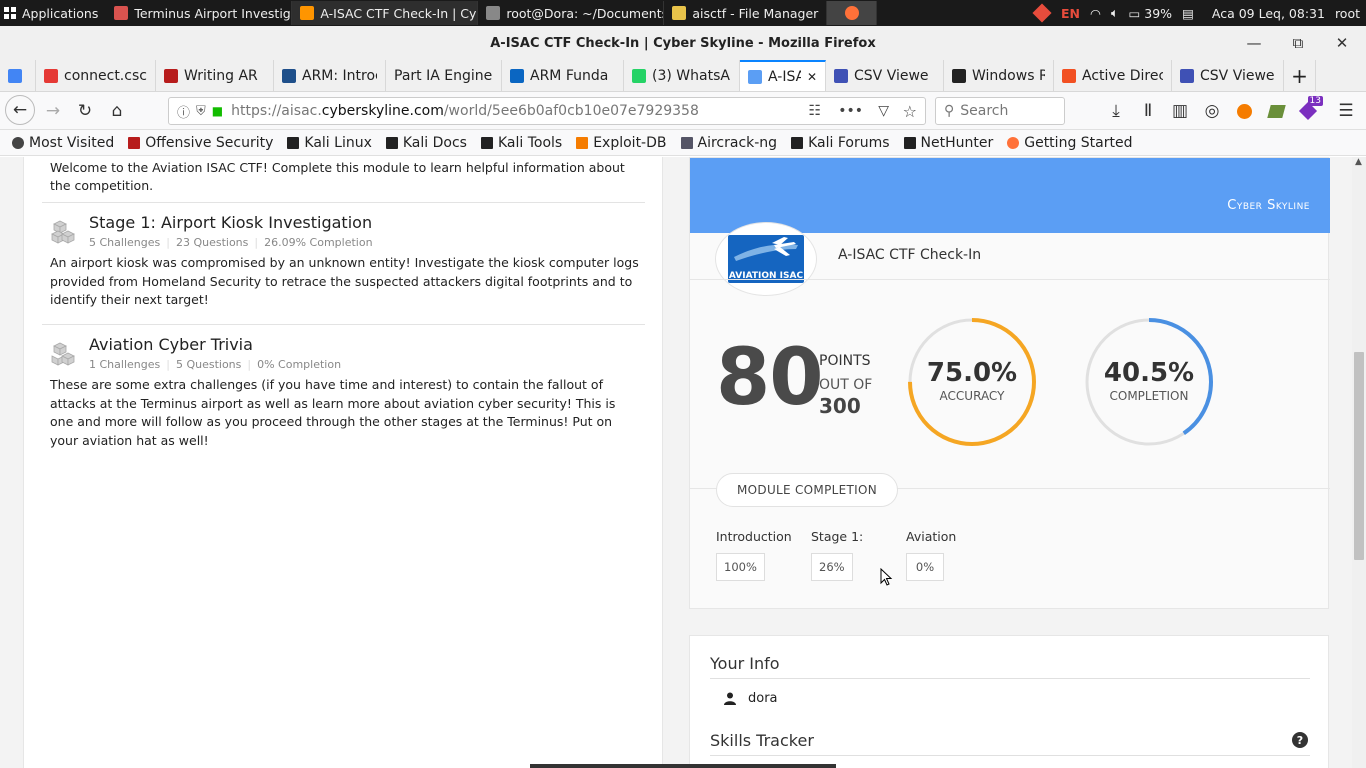 Image resolution: width=1366 pixels, height=768 pixels. Describe the element at coordinates (212, 242) in the screenshot. I see `module-questions: 23 Questions` at that location.